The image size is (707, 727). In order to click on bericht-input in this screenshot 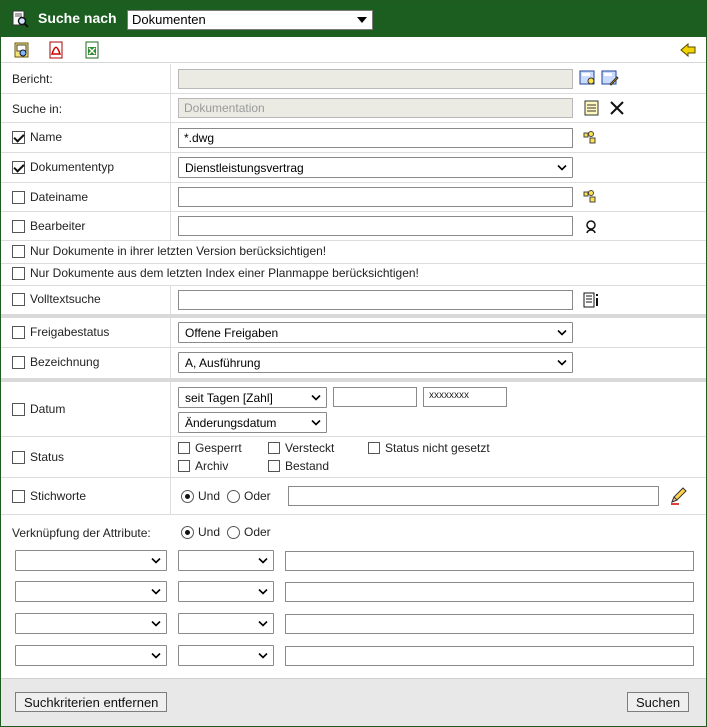, I will do `click(375, 79)`.